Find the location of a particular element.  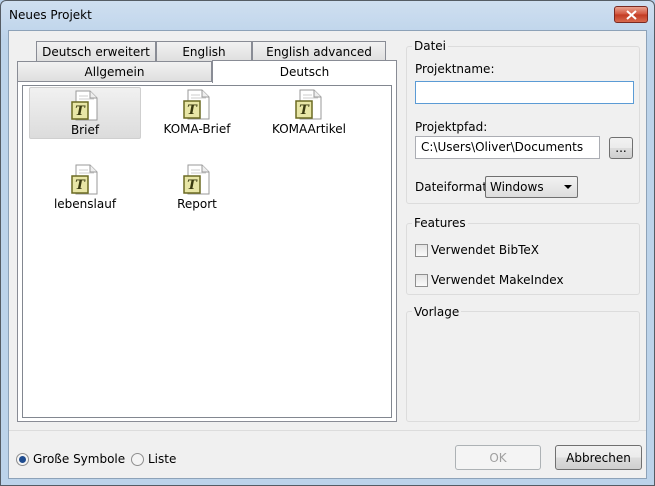

makeindex-checkbox: Verwendet MakeIndex is located at coordinates (489, 280).